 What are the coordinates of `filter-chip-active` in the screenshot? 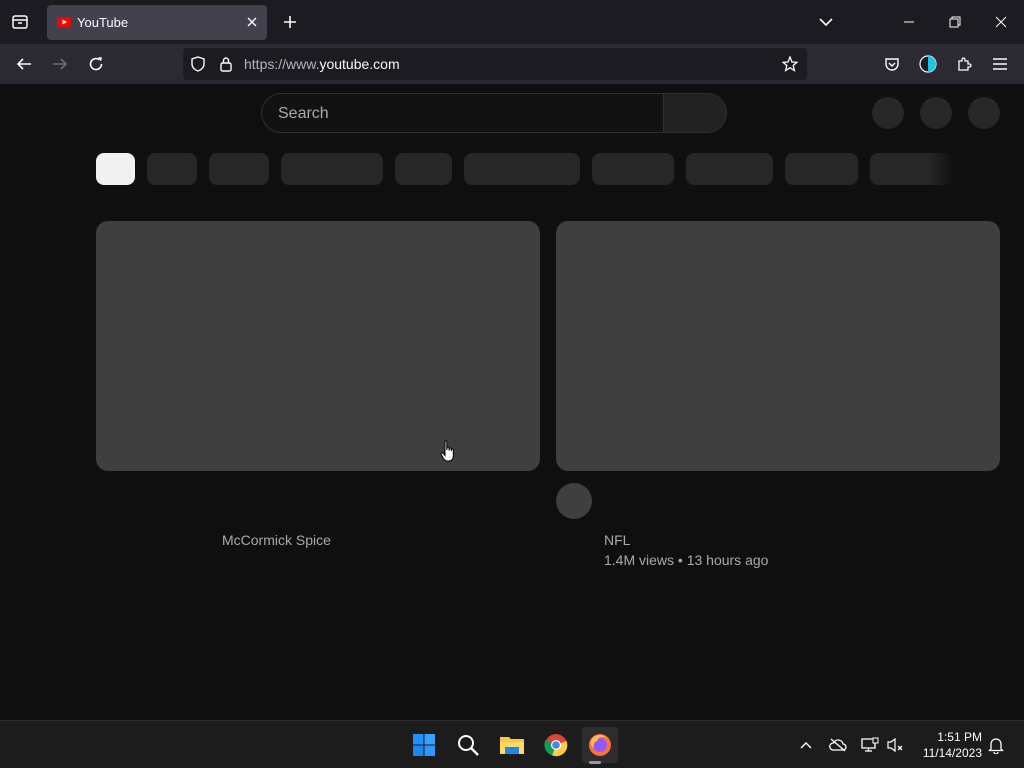 It's located at (115, 169).